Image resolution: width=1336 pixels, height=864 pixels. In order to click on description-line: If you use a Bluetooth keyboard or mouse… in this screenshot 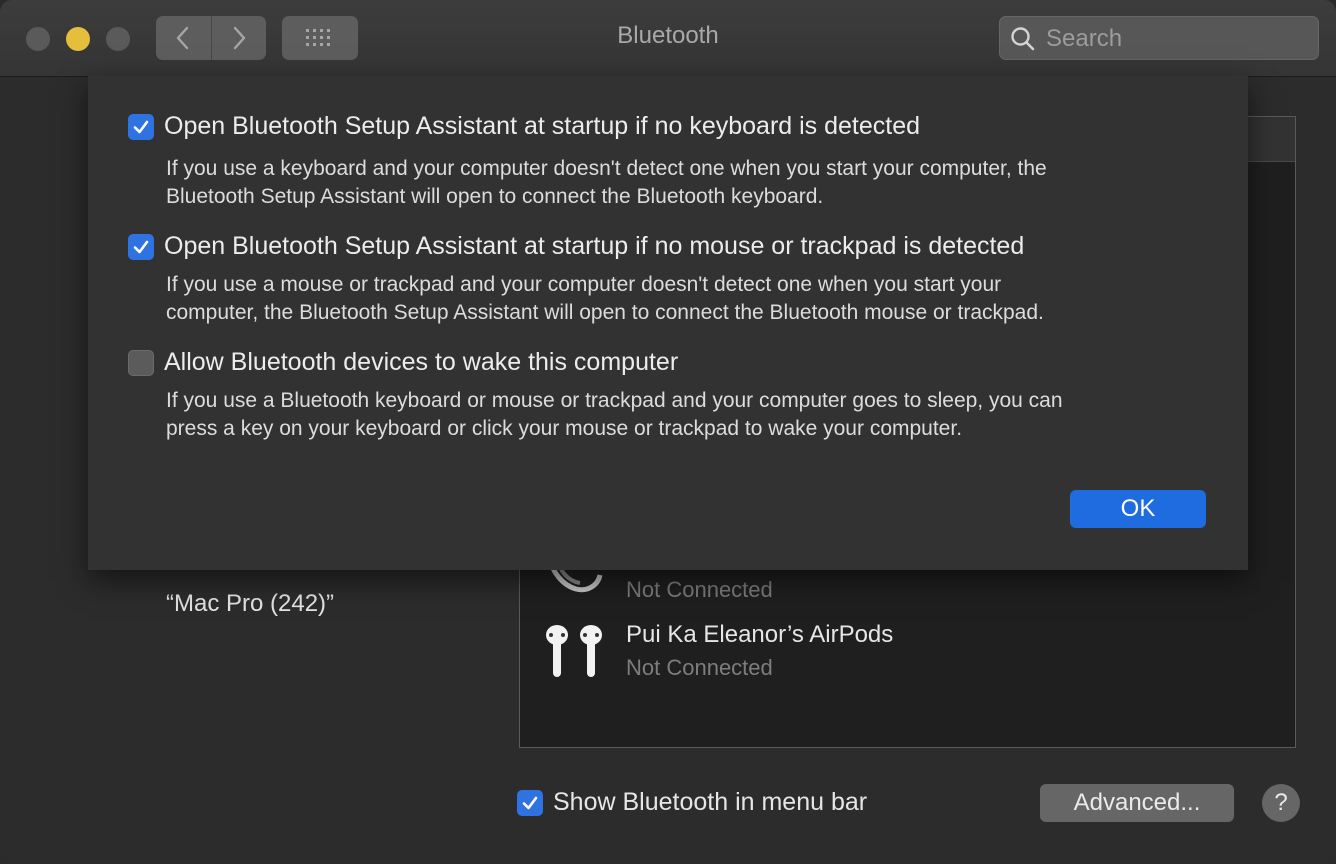, I will do `click(614, 400)`.